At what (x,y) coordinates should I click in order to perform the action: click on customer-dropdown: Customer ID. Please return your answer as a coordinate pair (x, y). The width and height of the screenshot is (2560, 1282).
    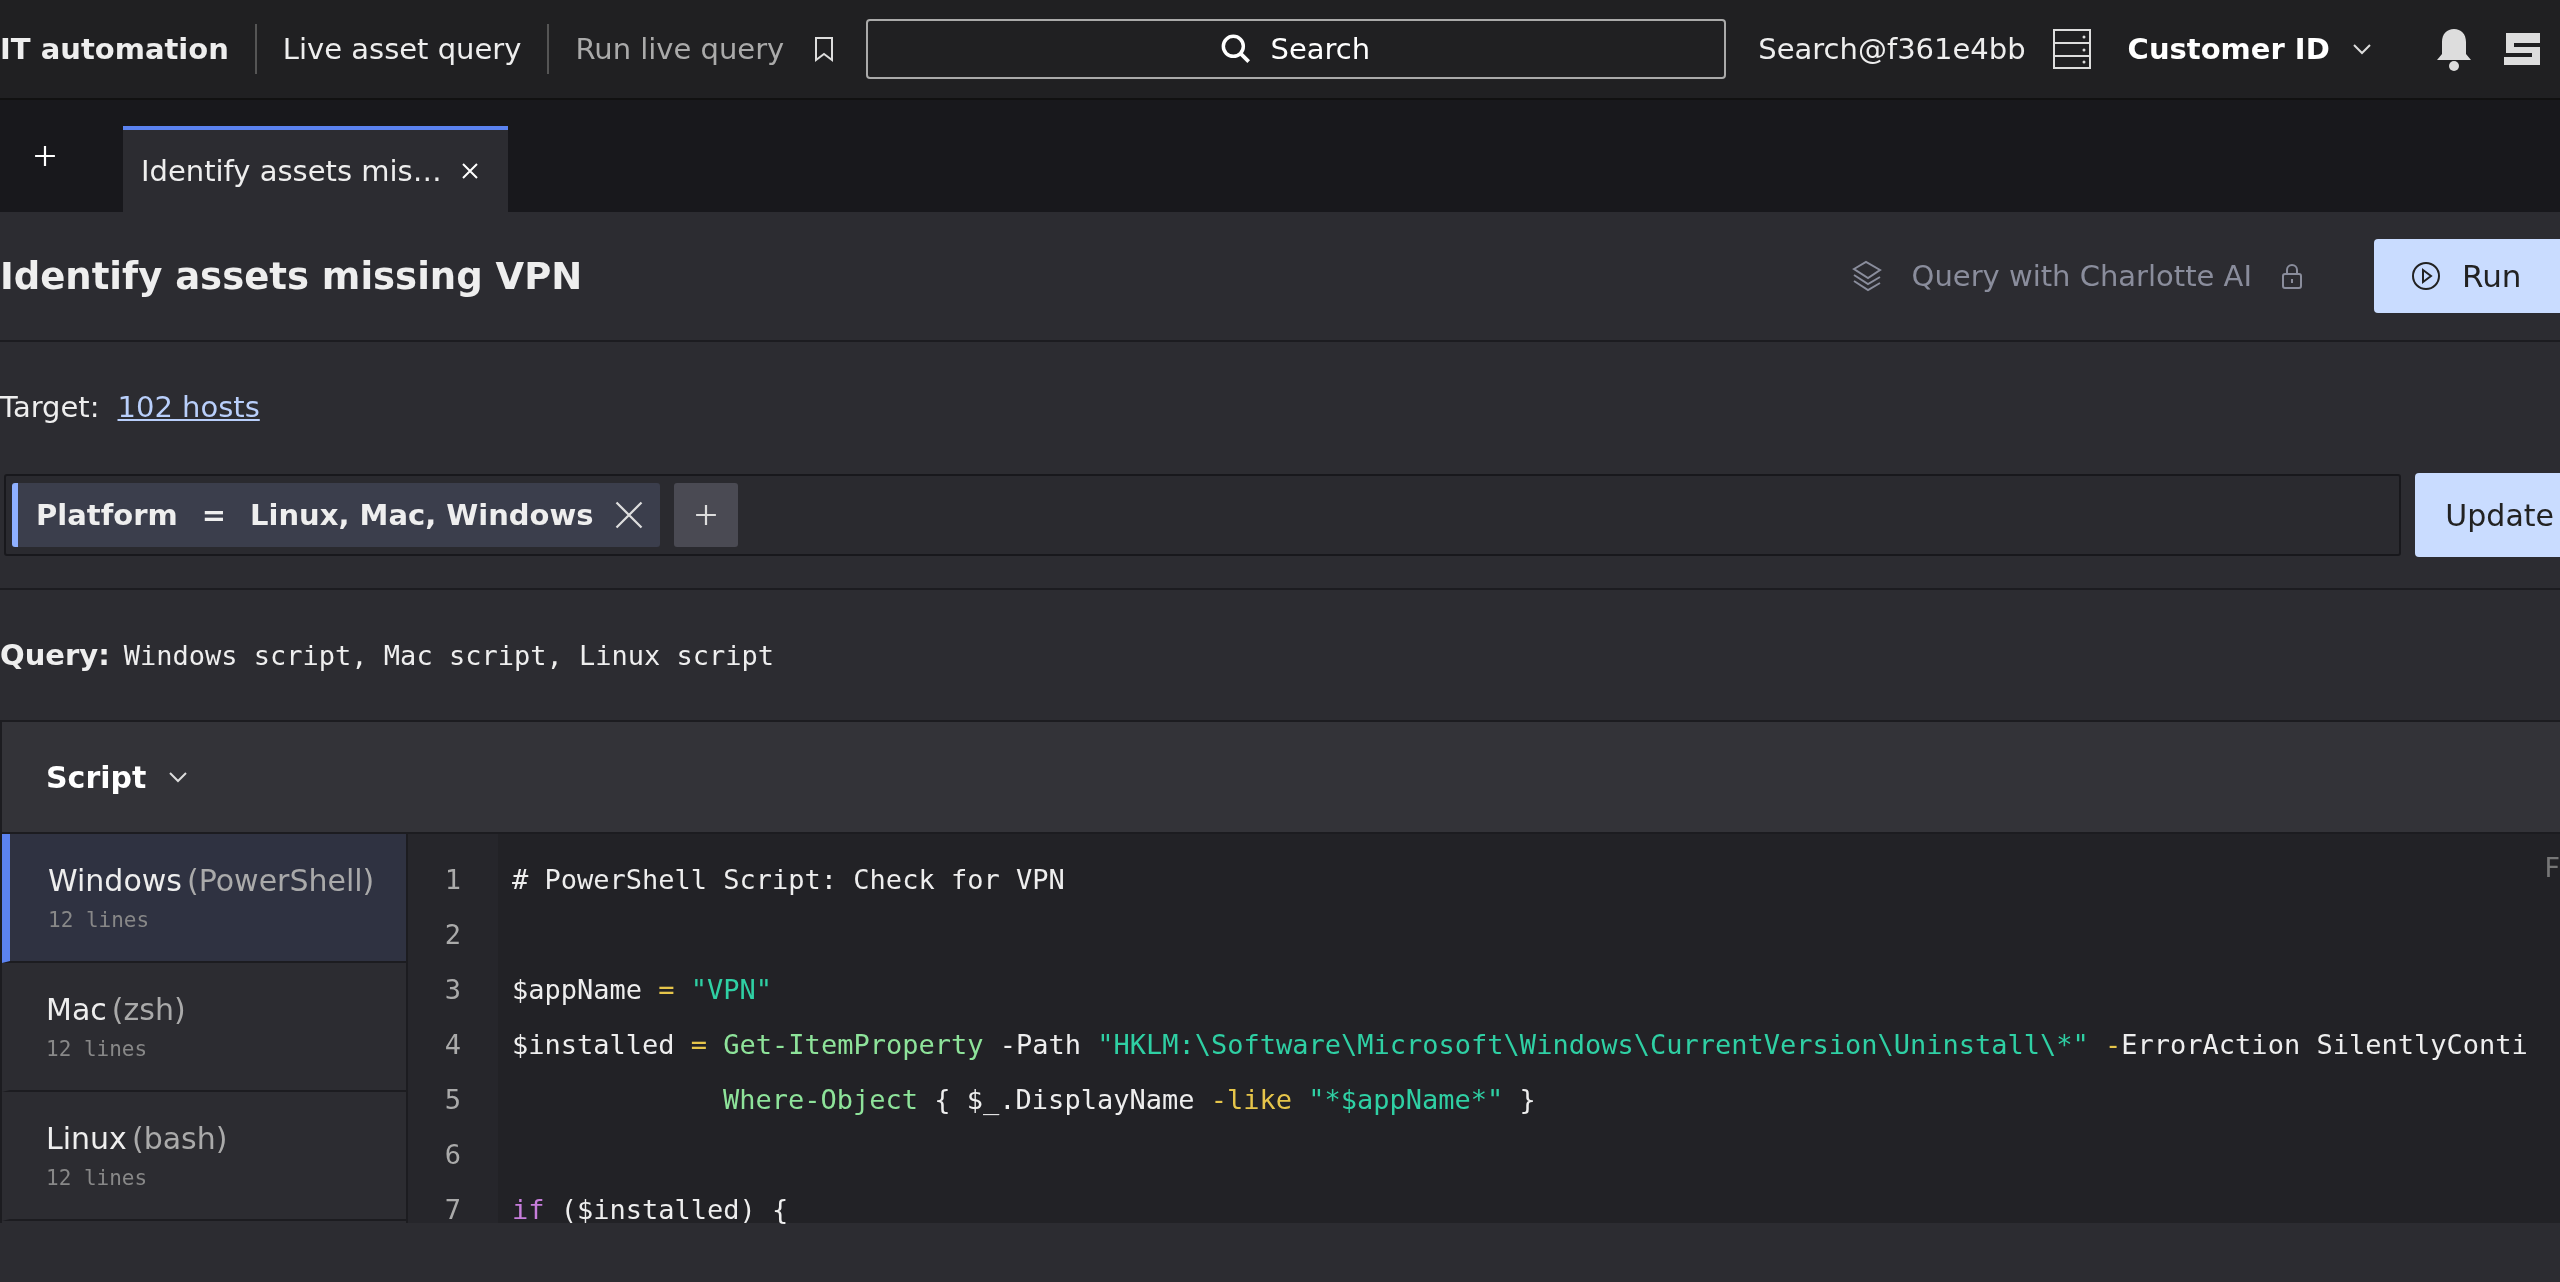
    Looking at the image, I should click on (2249, 49).